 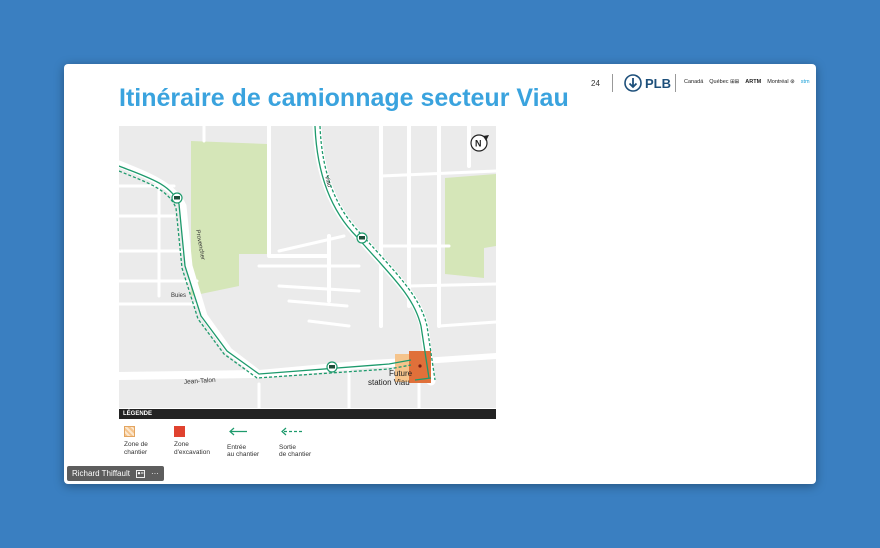 I want to click on presenter-name: Richard Thiffault, so click(x=101, y=473).